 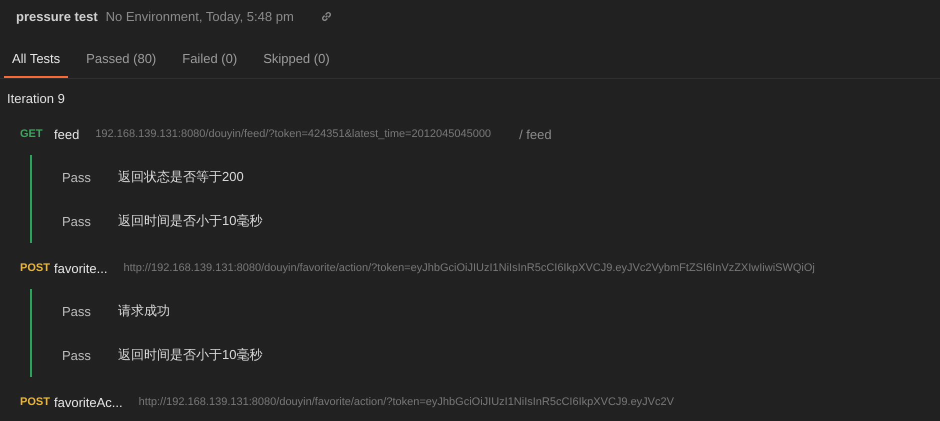 I want to click on request-url: http://192.168.139.131:8080/douyin/favorite/action/?token=eyJhbGciOiJIUzI1NiIsInR5cCI6IkpXVCJ9.eyJVc2VybmFtZSI6InVzZXIwIiwiSWQiOj, so click(x=469, y=268).